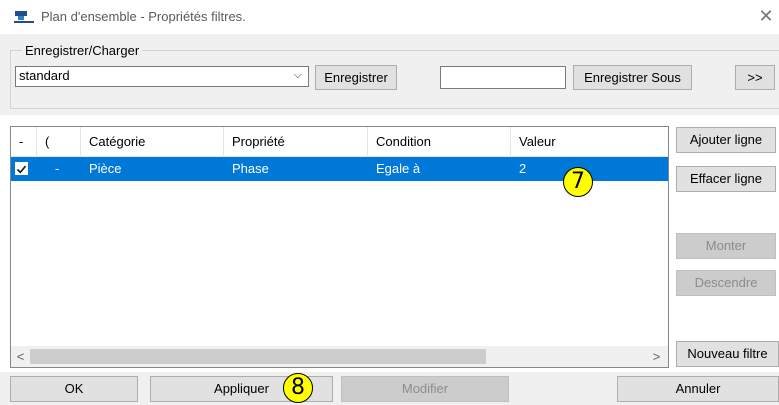 This screenshot has height=405, width=779. I want to click on horizontal-scrollbar: < >, so click(339, 356).